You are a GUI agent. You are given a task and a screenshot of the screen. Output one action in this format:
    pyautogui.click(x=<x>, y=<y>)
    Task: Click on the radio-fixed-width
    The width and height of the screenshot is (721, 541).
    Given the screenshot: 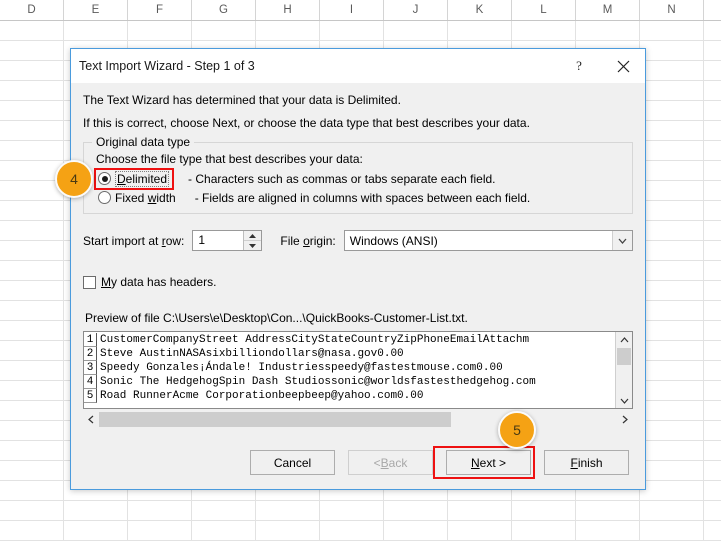 What is the action you would take?
    pyautogui.click(x=104, y=197)
    